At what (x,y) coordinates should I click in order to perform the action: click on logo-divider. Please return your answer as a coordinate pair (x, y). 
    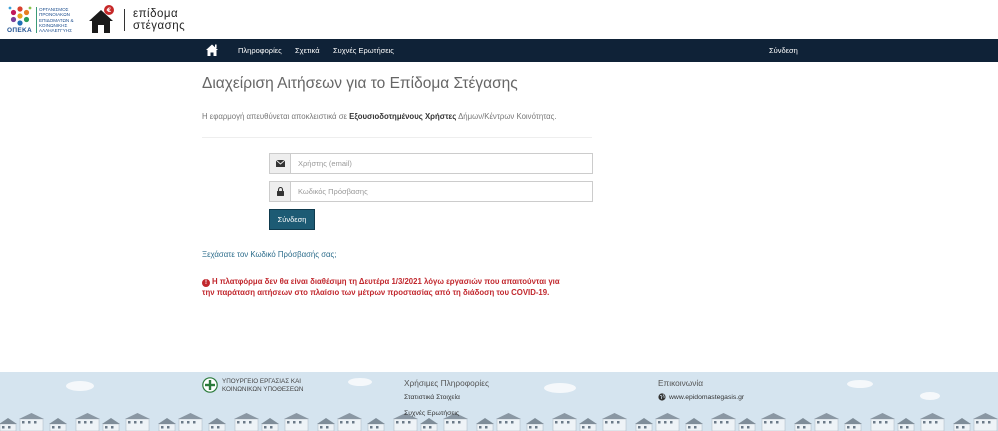
    Looking at the image, I should click on (36, 20).